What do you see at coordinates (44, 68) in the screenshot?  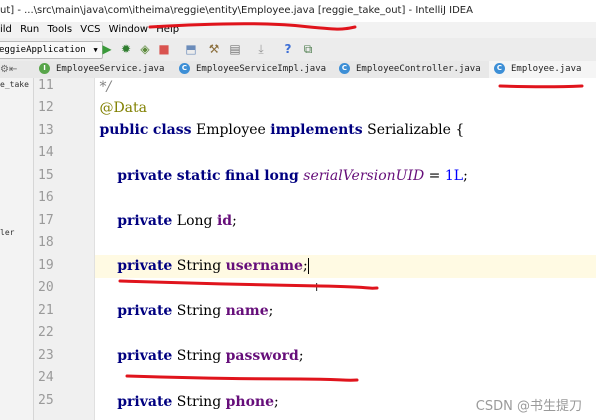 I see `interface-icon: I` at bounding box center [44, 68].